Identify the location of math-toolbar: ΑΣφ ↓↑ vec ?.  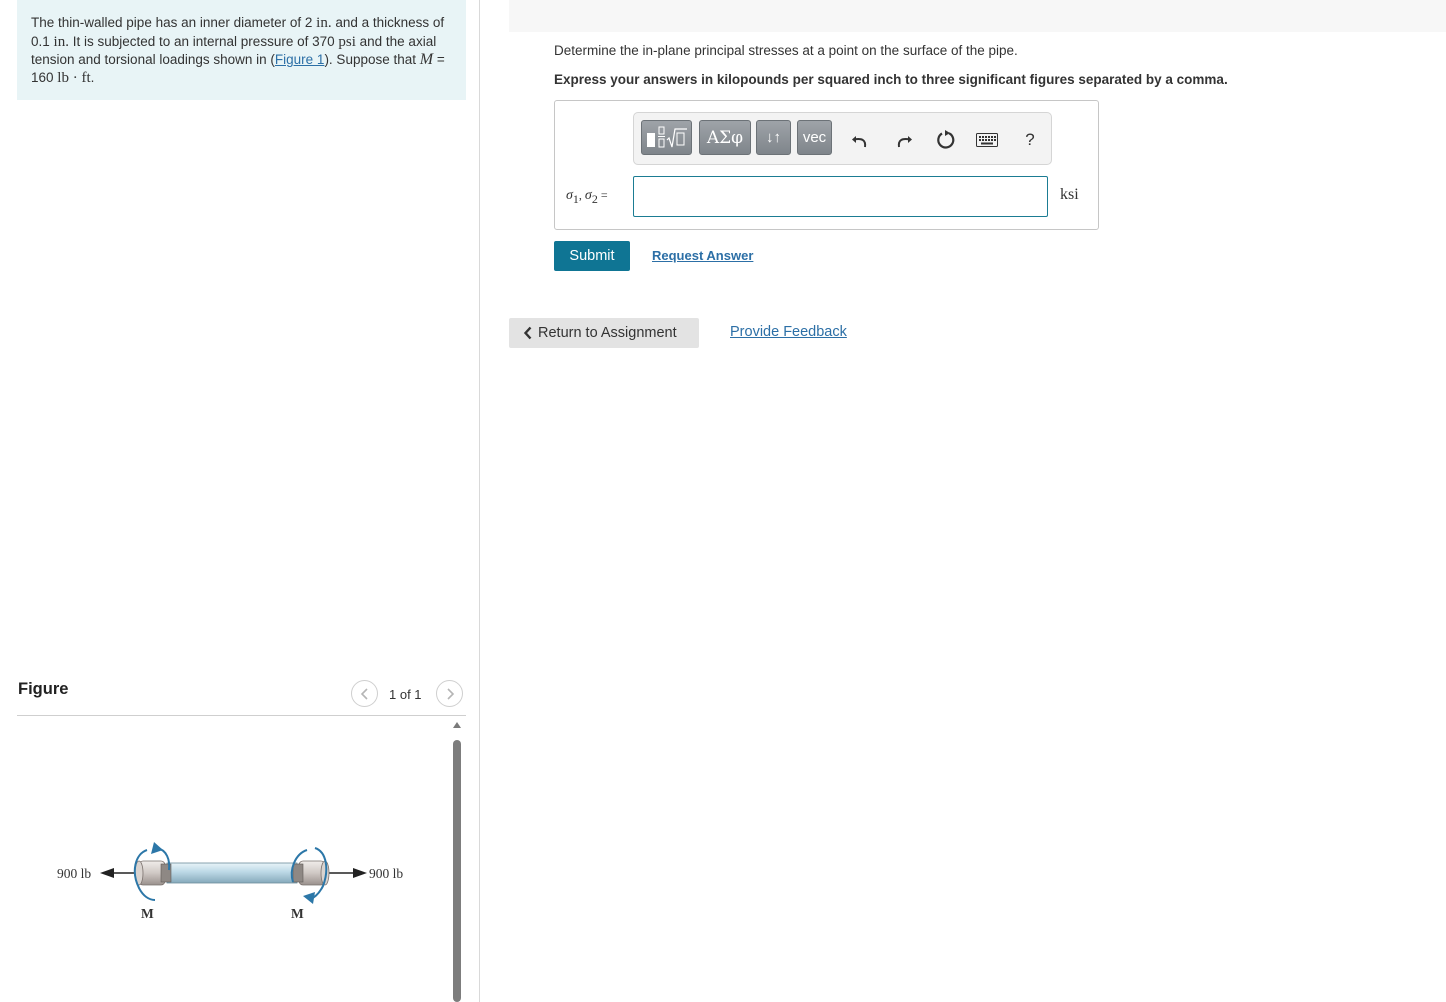
(842, 138).